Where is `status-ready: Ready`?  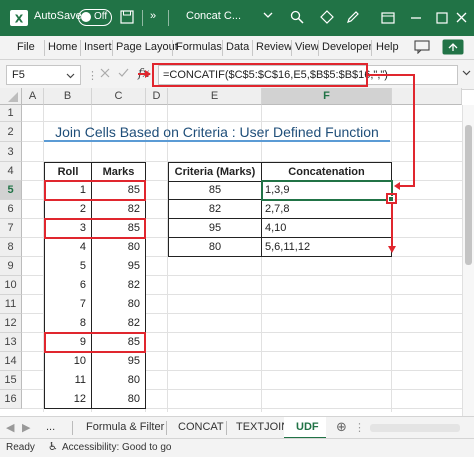 status-ready: Ready is located at coordinates (20, 447).